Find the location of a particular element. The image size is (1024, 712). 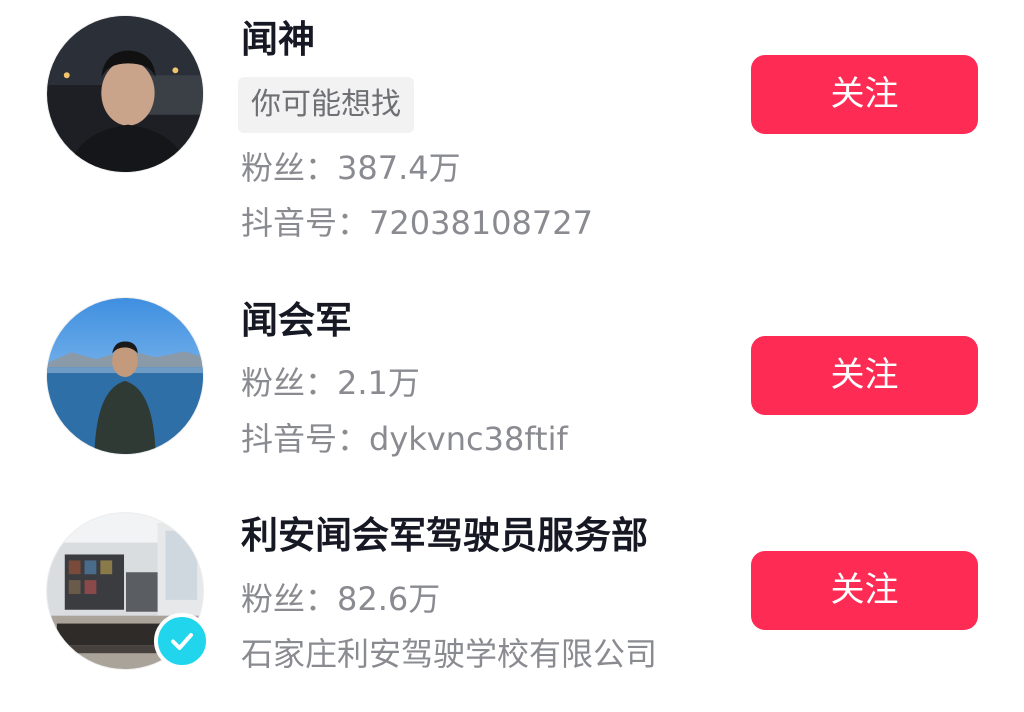

douyin-id: 抖音号：72038108727 is located at coordinates (417, 223).